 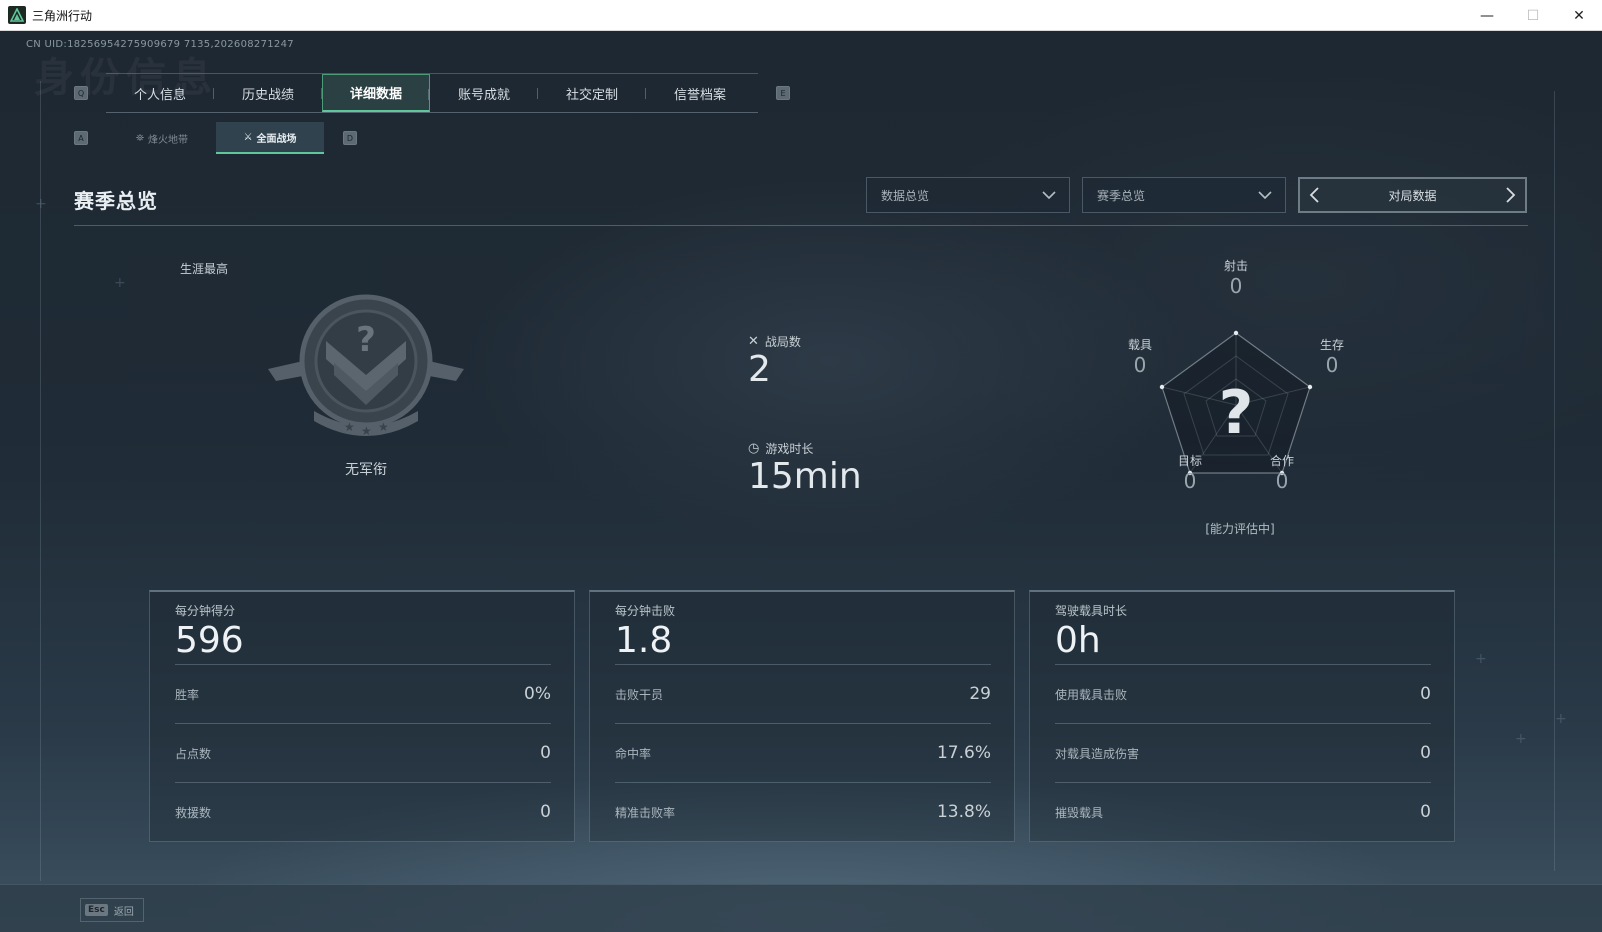 I want to click on panel-main-value: 596, so click(x=209, y=640).